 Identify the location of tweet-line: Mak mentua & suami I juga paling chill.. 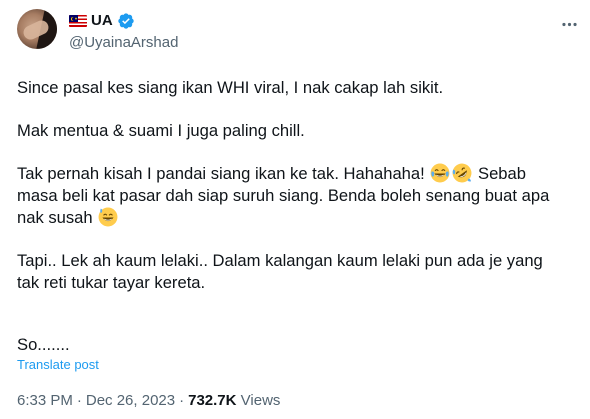
(161, 130).